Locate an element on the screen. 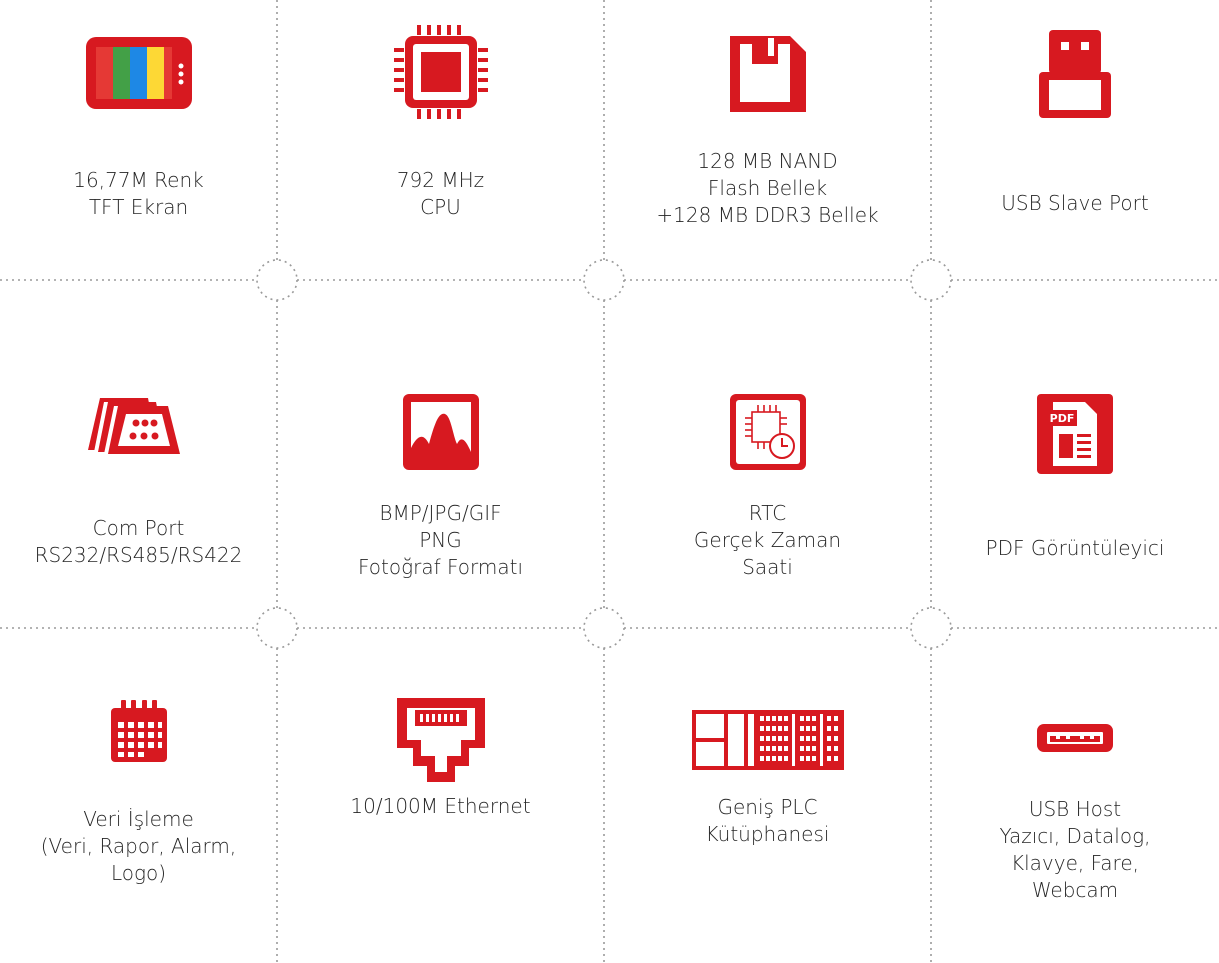 The image size is (1219, 963). feature-label-line: Flash Bellek is located at coordinates (767, 188).